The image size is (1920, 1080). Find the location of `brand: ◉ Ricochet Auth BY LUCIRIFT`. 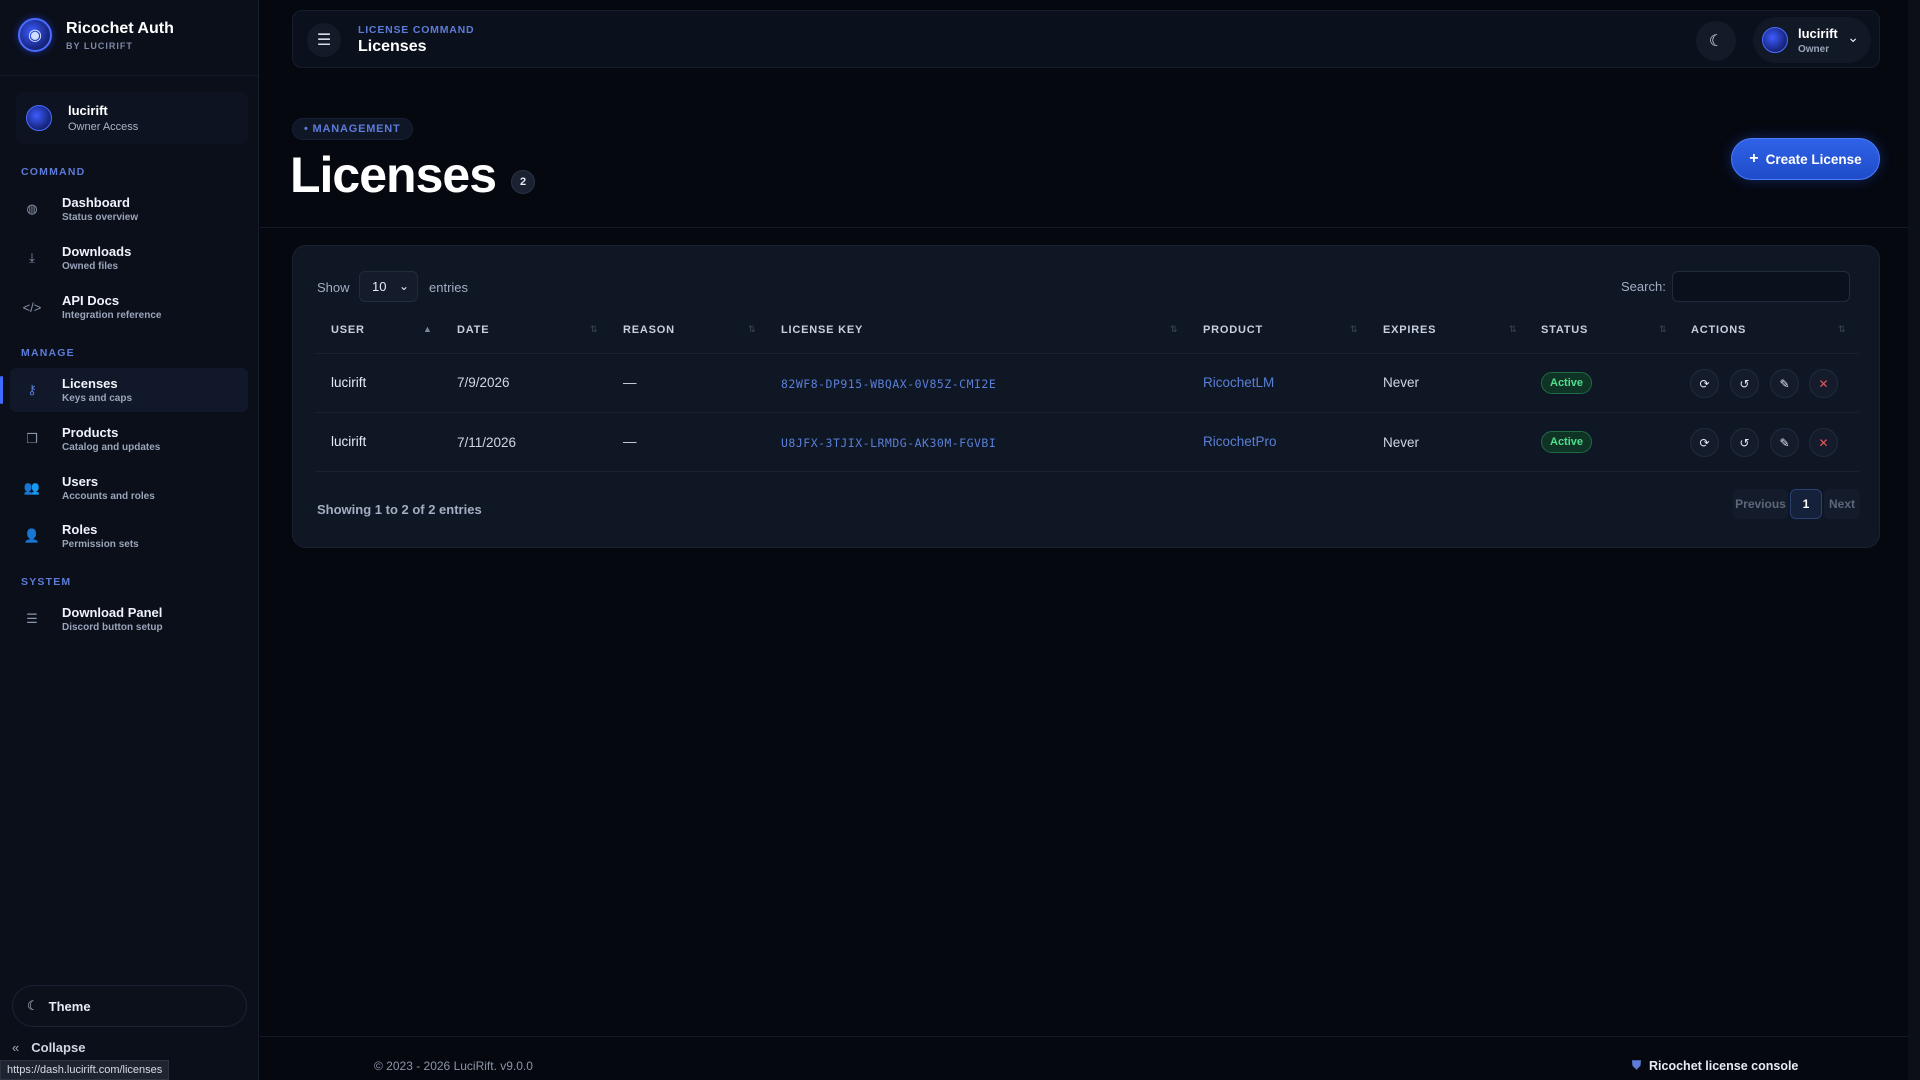

brand: ◉ Ricochet Auth BY LUCIRIFT is located at coordinates (96, 35).